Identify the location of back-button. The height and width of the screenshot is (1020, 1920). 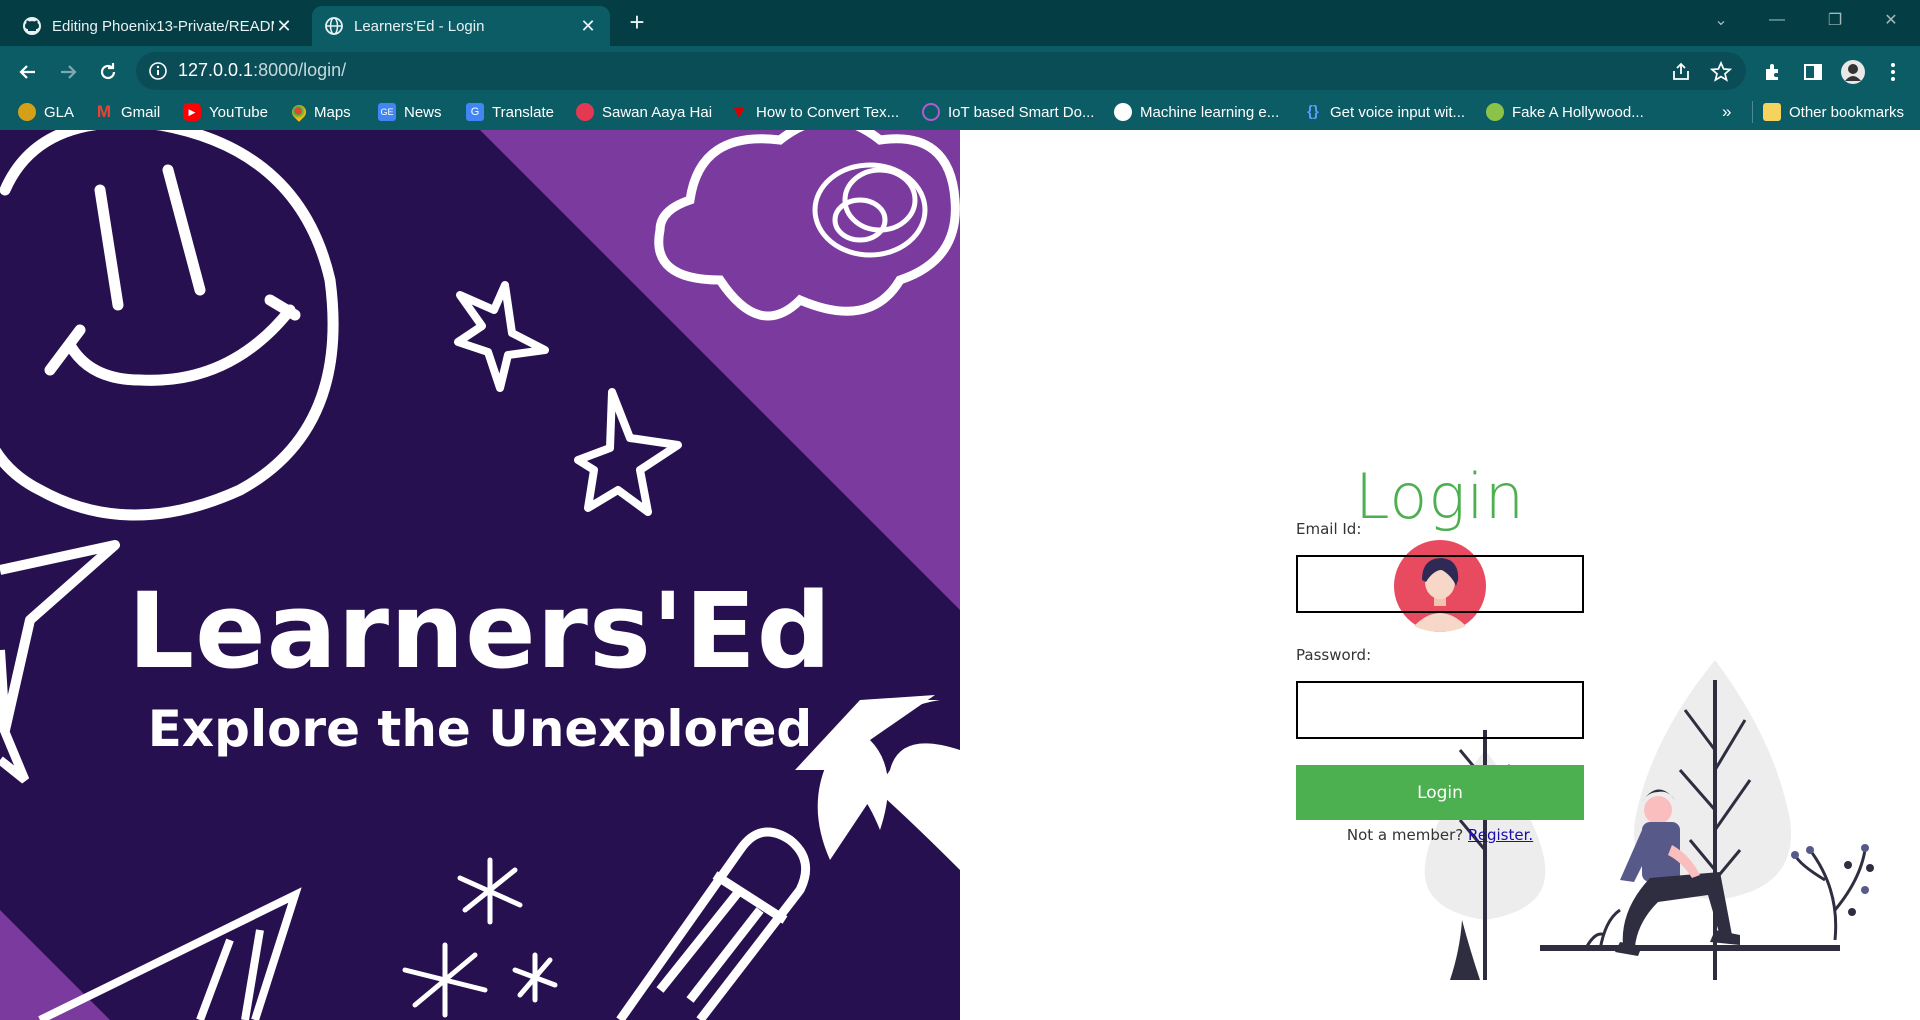
(28, 72).